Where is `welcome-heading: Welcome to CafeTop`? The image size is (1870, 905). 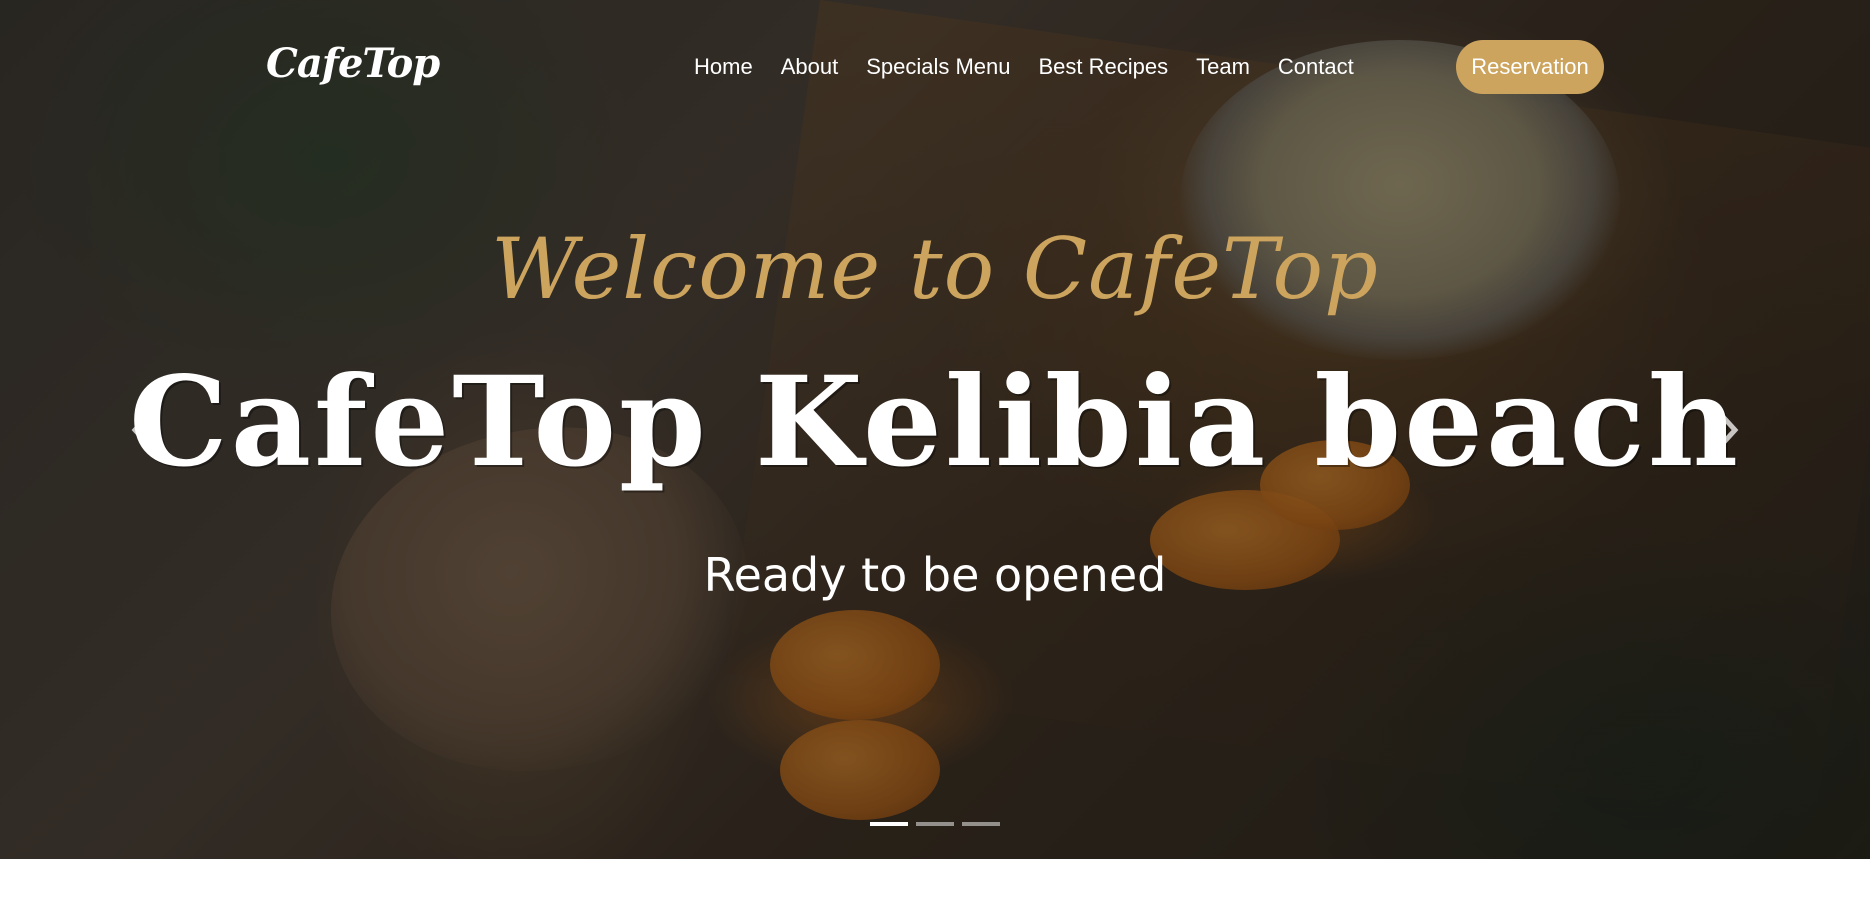
welcome-heading: Welcome to CafeTop is located at coordinates (935, 269).